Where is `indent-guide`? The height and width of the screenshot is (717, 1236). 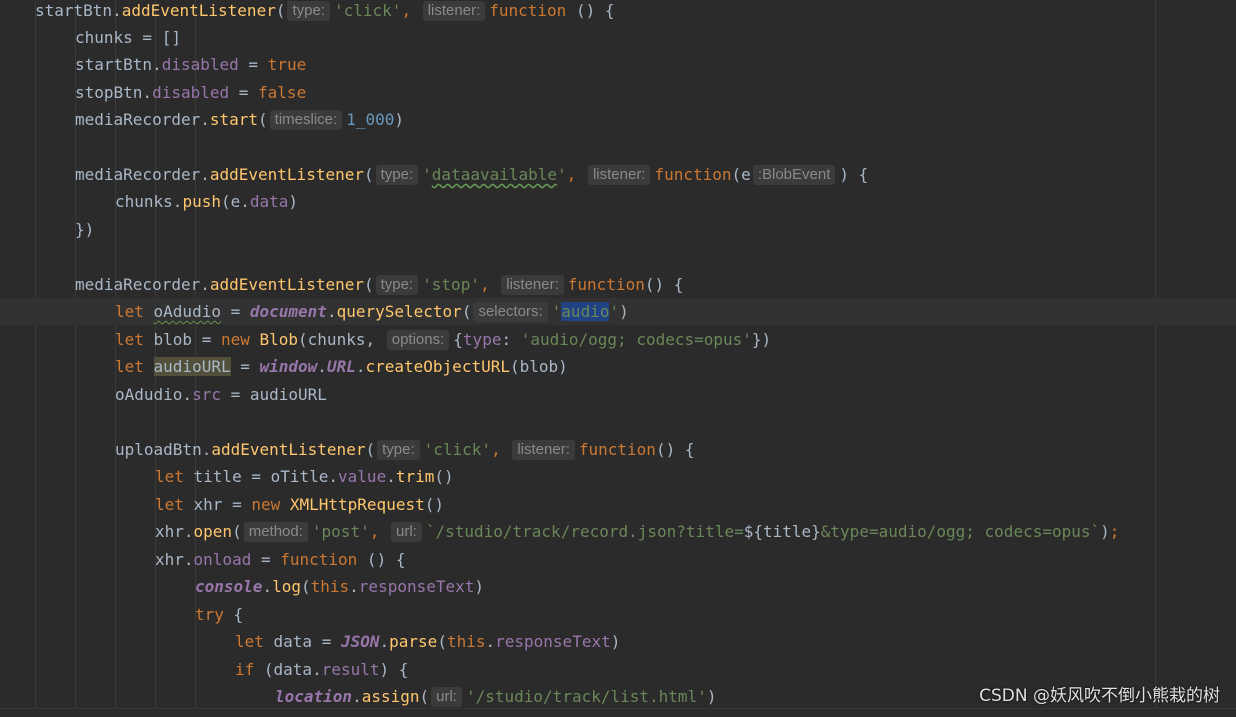
indent-guide is located at coordinates (35, 358).